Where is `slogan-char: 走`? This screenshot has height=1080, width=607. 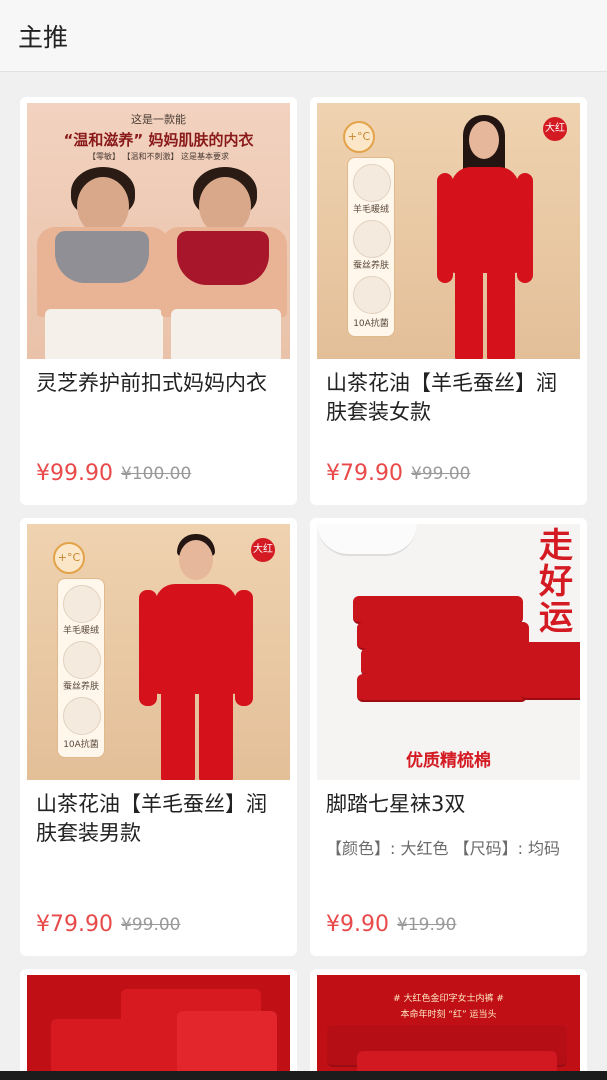
slogan-char: 走 is located at coordinates (556, 546).